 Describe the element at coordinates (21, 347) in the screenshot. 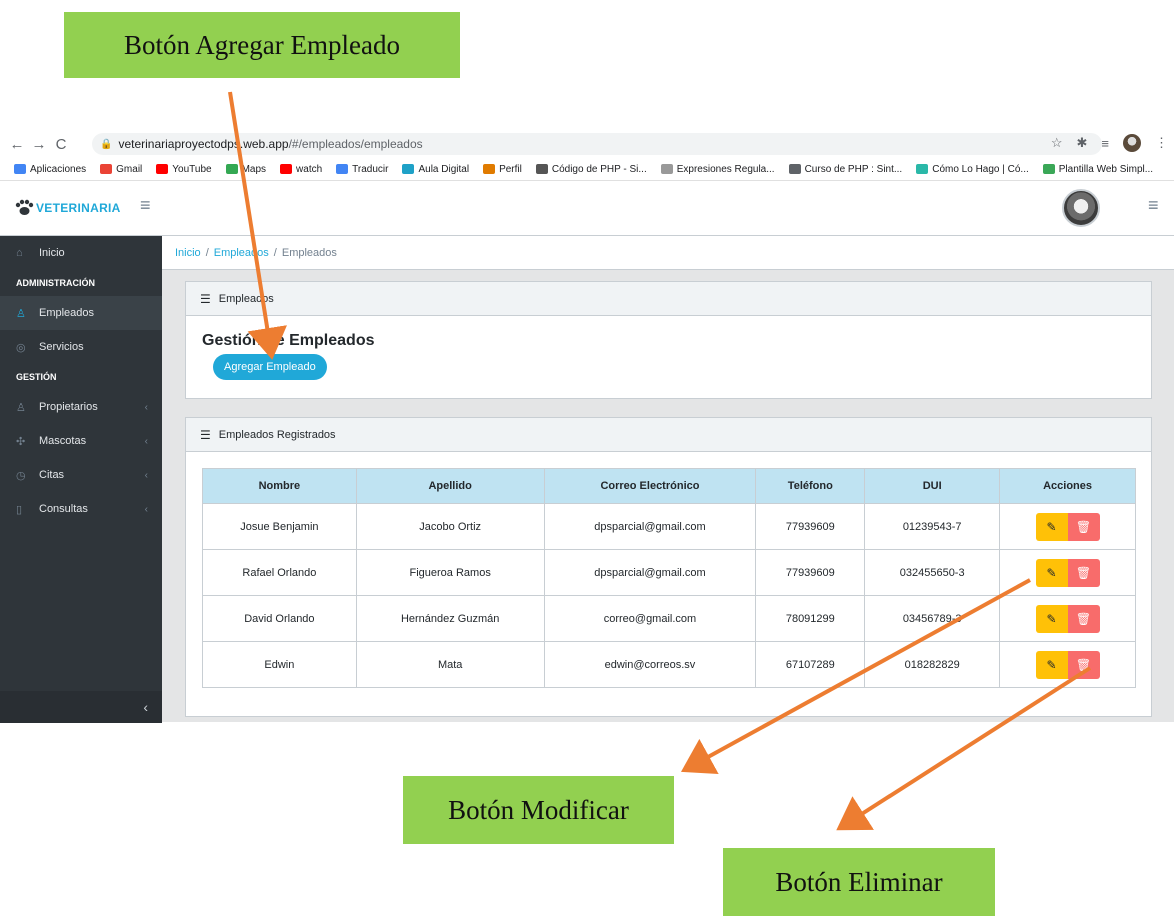

I see `check-circle-icon: ◎` at that location.